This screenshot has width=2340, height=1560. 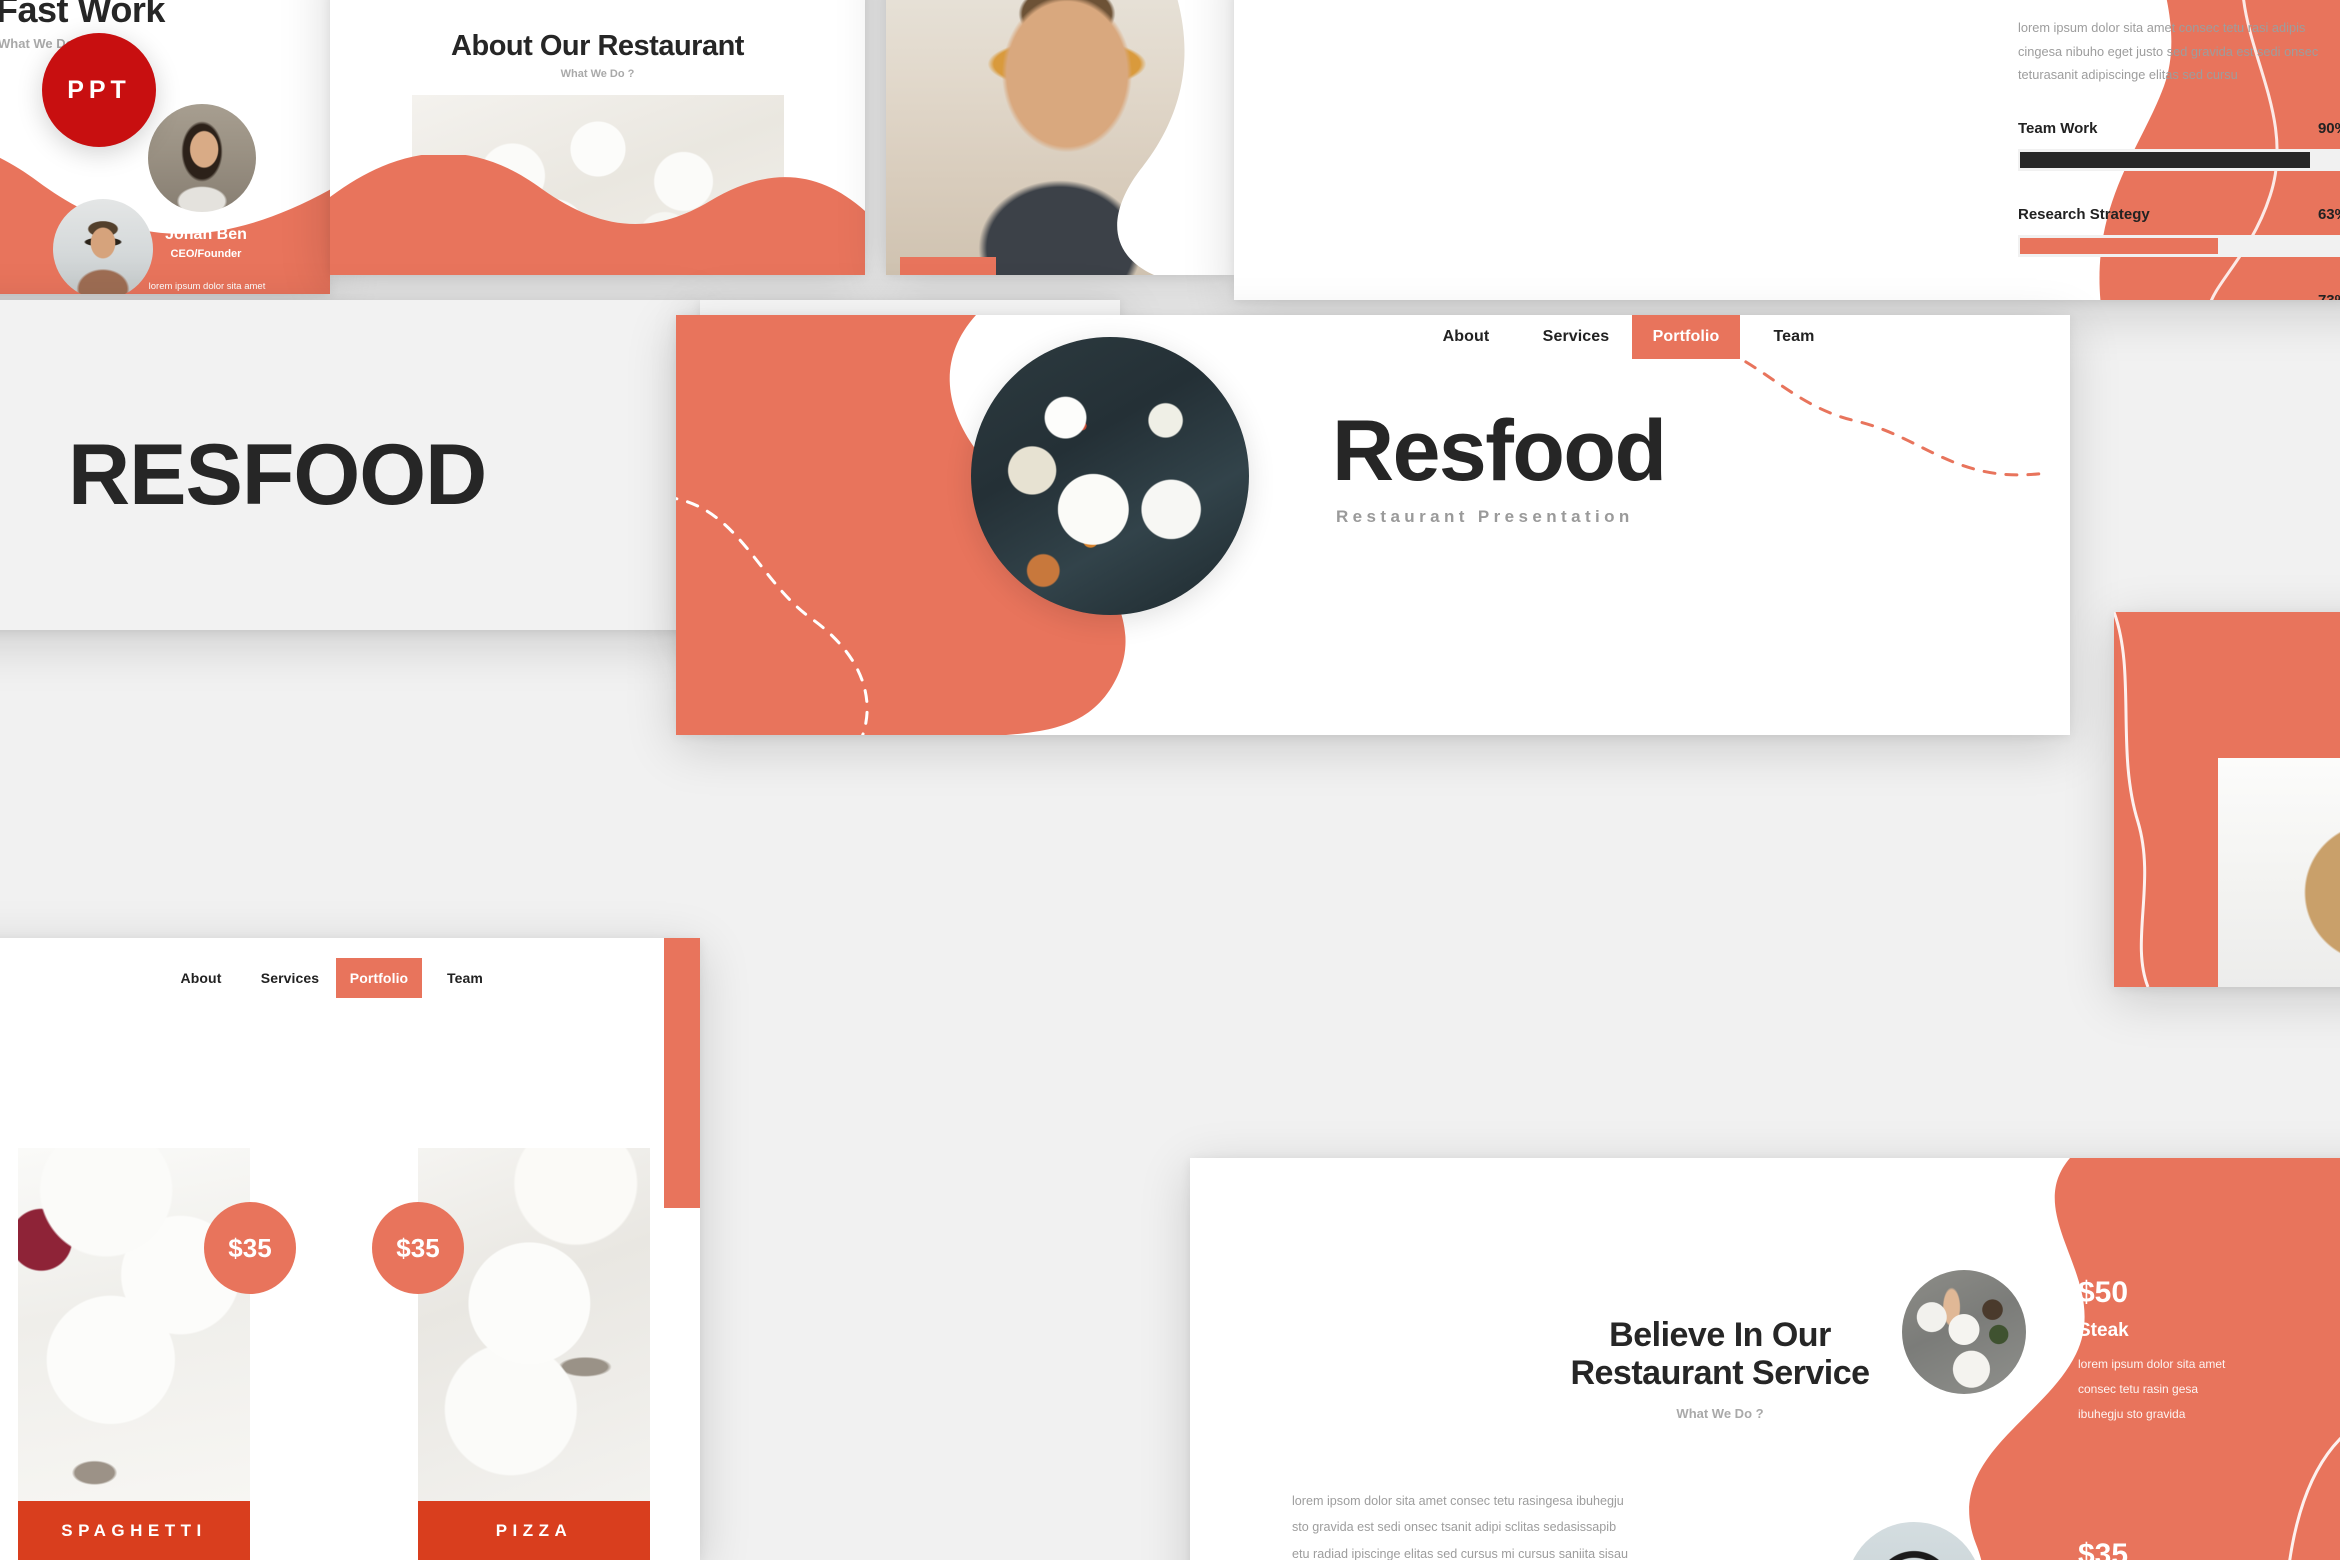 I want to click on menu-right-bar, so click(x=682, y=1073).